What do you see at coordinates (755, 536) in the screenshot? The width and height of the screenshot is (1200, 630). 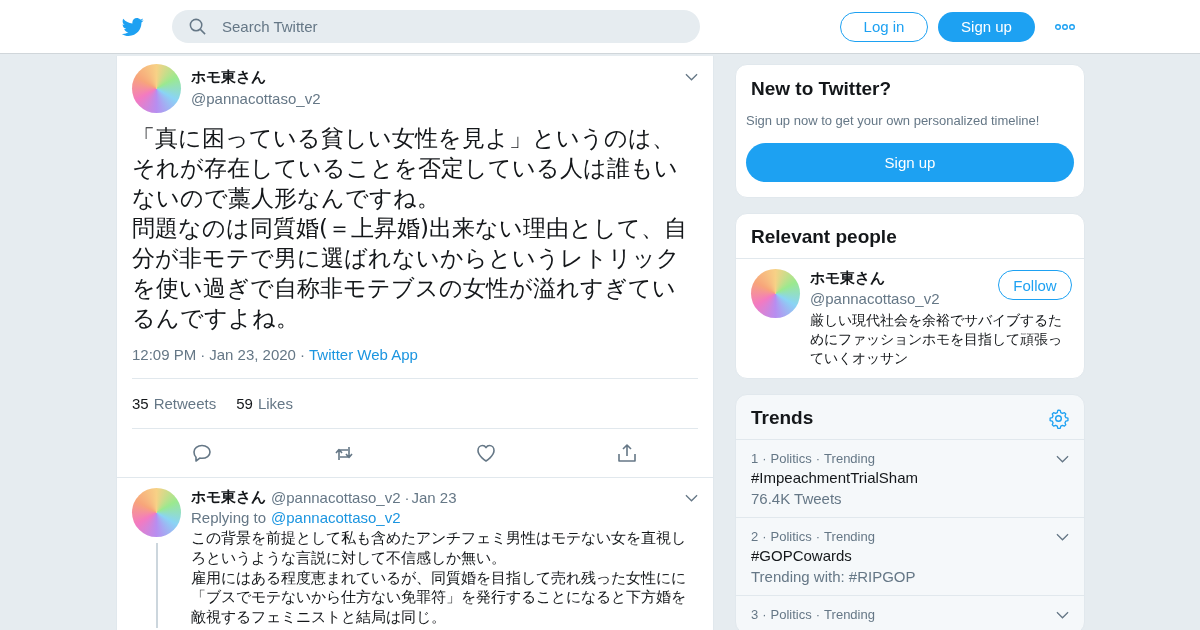 I see `trend-rank: 2` at bounding box center [755, 536].